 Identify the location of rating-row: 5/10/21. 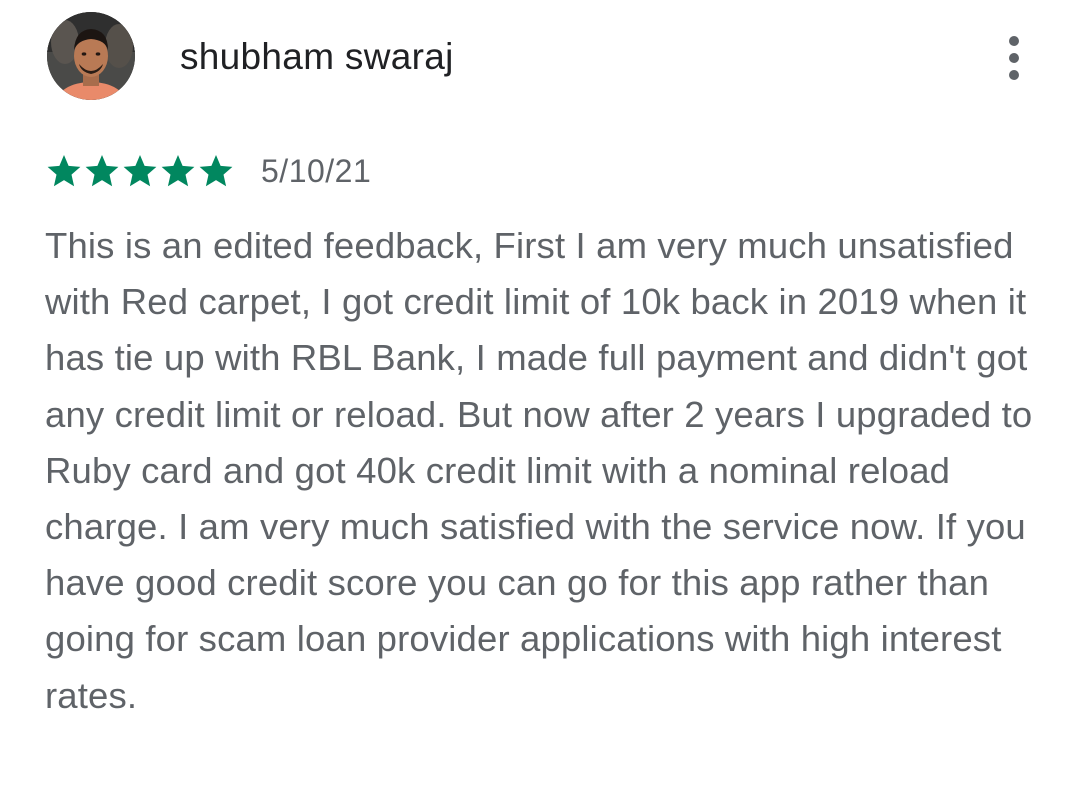
(208, 171).